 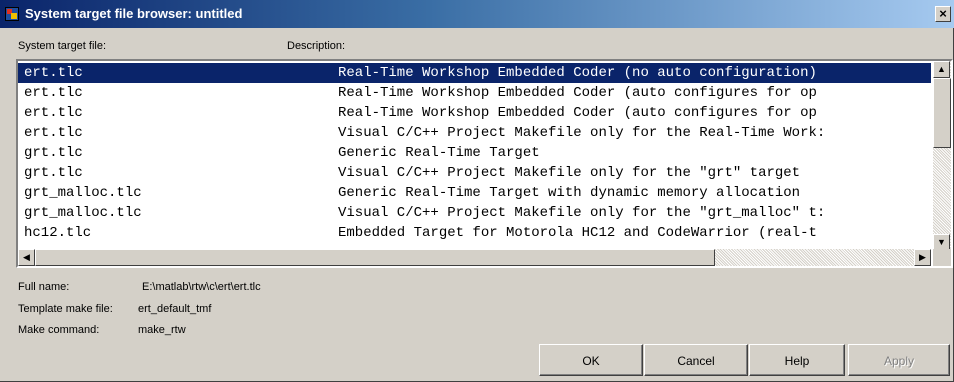 I want to click on target-description: Generic Real-Time Target, so click(x=439, y=153).